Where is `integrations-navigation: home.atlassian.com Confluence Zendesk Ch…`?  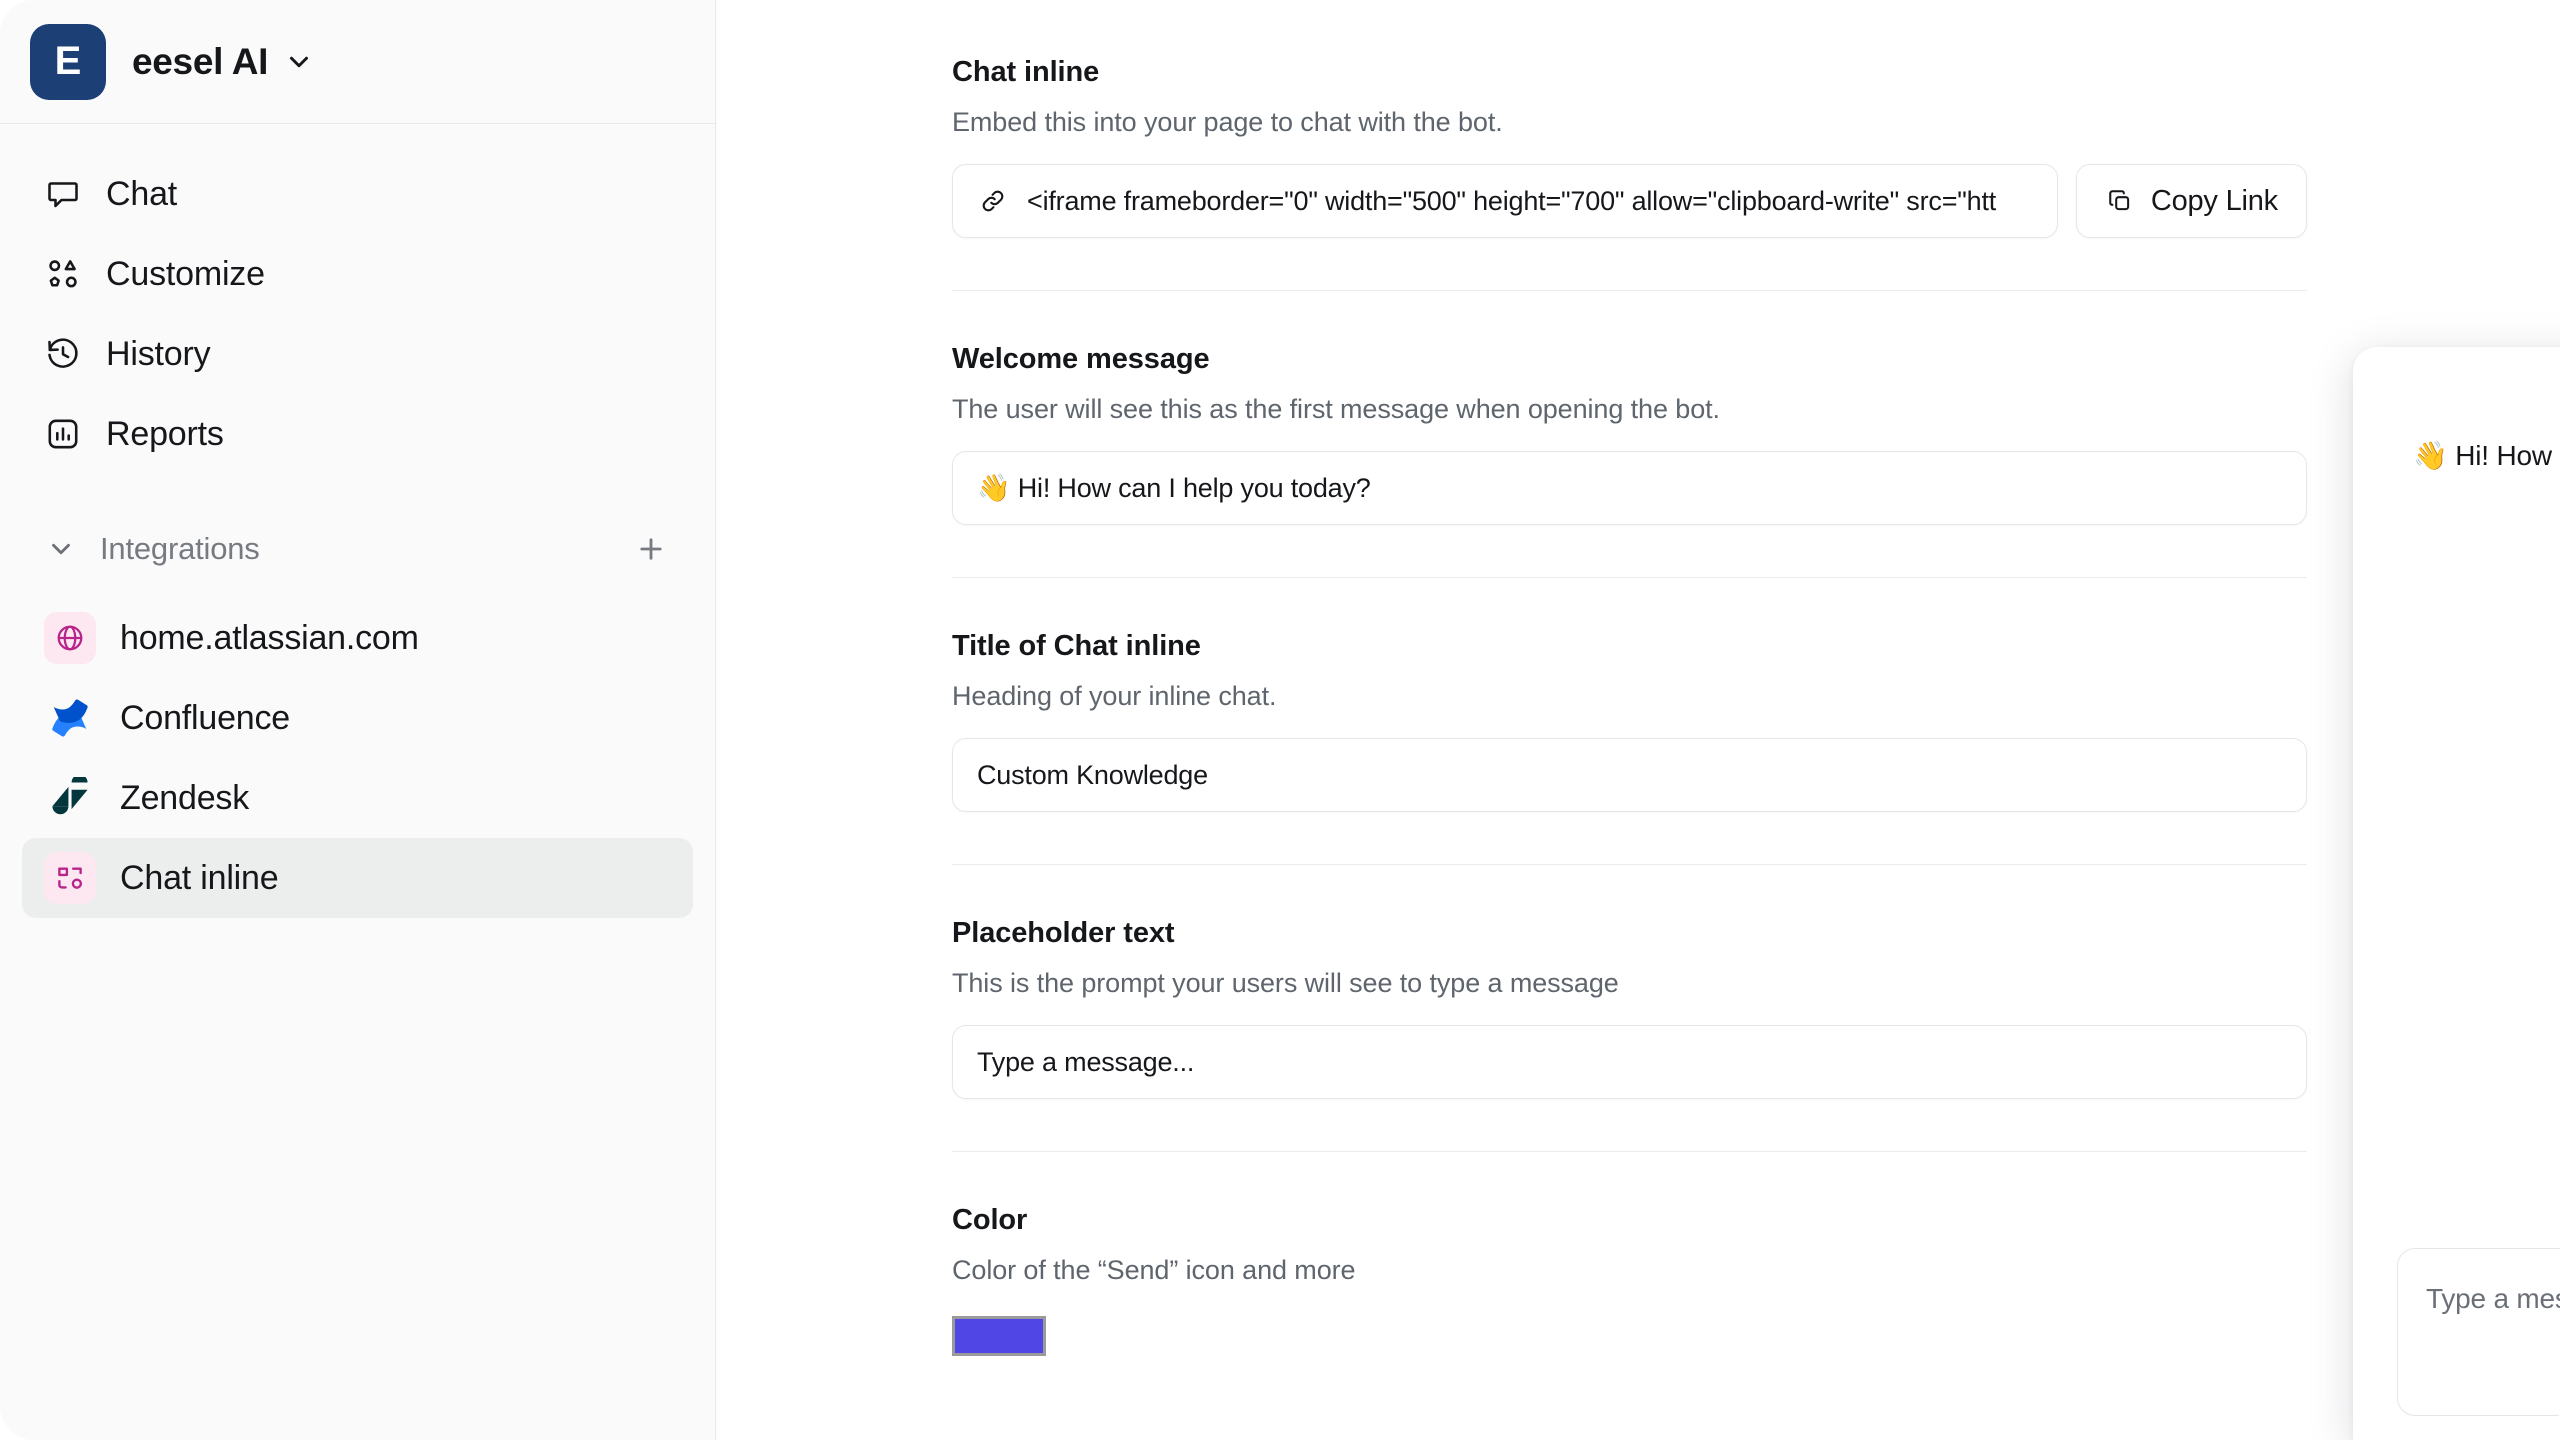
integrations-navigation: home.atlassian.com Confluence Zendesk Ch… is located at coordinates (357, 751).